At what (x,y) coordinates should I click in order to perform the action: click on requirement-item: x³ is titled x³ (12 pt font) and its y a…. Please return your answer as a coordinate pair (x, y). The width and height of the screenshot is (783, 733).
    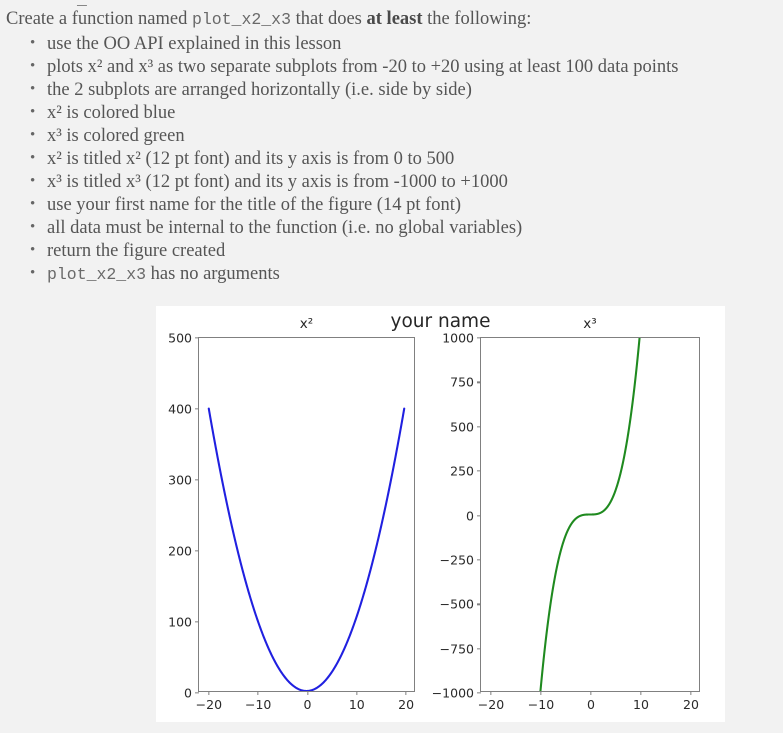
    Looking at the image, I should click on (406, 182).